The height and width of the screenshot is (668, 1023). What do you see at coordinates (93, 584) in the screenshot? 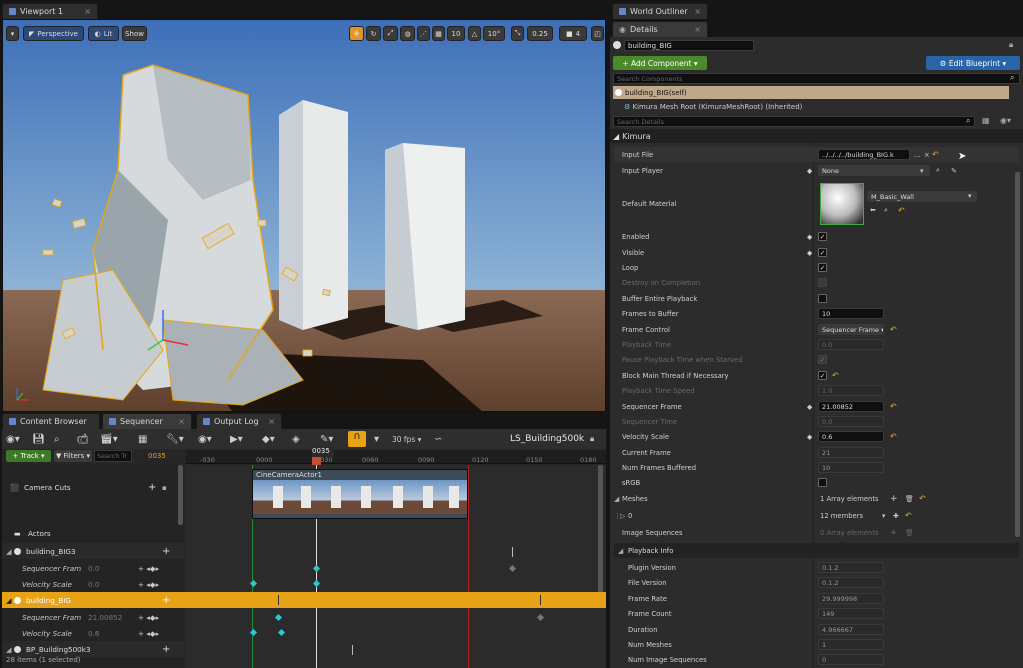
I see `track-param: Velocity Scale 0.0 + ◂◆▸` at bounding box center [93, 584].